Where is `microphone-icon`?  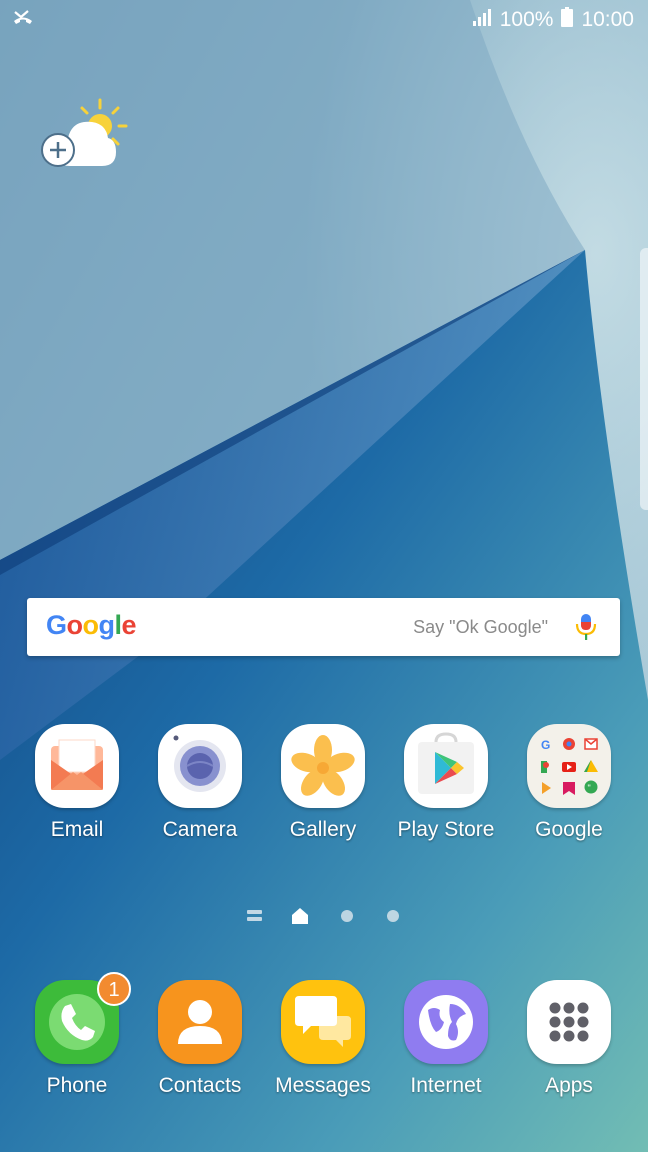
microphone-icon is located at coordinates (586, 627).